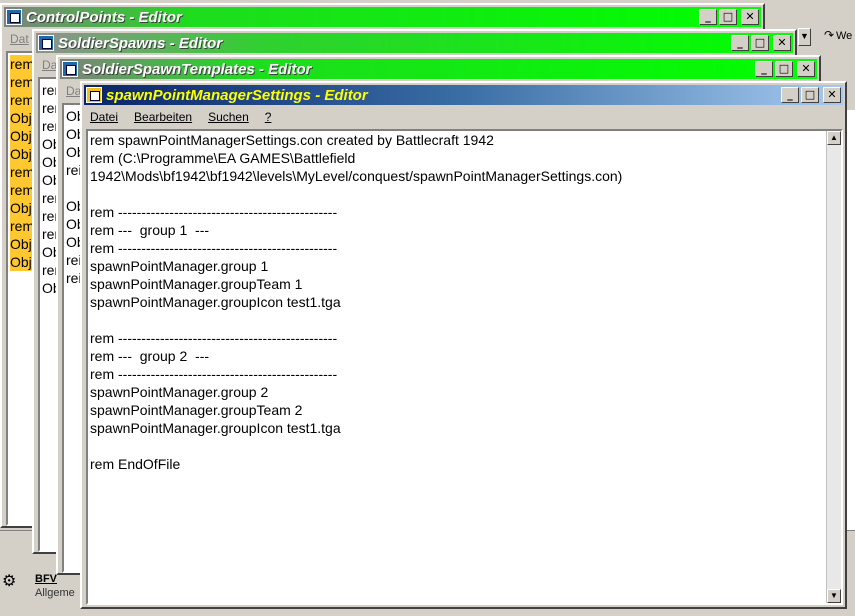 The image size is (855, 616). Describe the element at coordinates (197, 69) in the screenshot. I see `window-title: SoldierSpawnTemplates - Editor` at that location.